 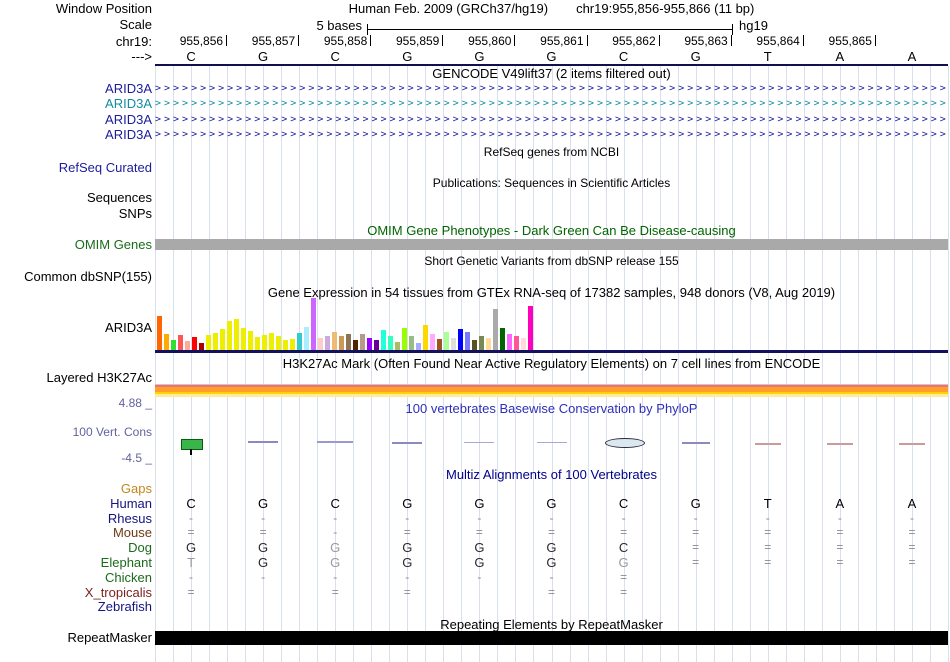 What do you see at coordinates (191, 452) in the screenshot?
I see `phylop-tick` at bounding box center [191, 452].